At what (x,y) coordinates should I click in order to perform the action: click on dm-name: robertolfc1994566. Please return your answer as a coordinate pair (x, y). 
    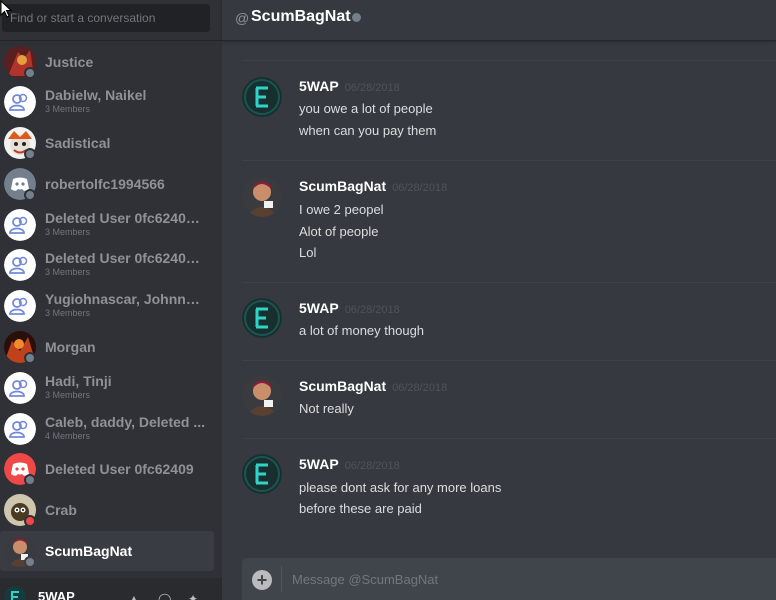
    Looking at the image, I should click on (105, 184).